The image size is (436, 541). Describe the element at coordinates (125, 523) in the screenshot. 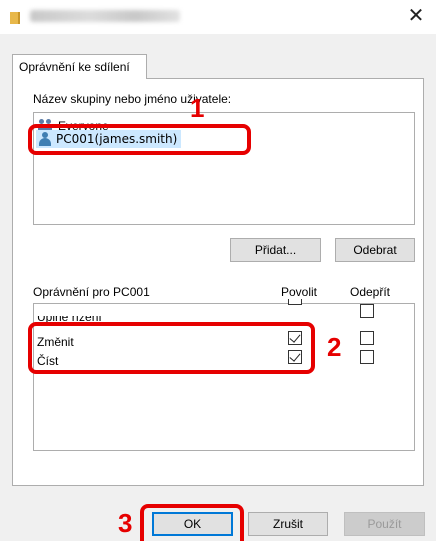

I see `callout-step3-number: 3` at that location.